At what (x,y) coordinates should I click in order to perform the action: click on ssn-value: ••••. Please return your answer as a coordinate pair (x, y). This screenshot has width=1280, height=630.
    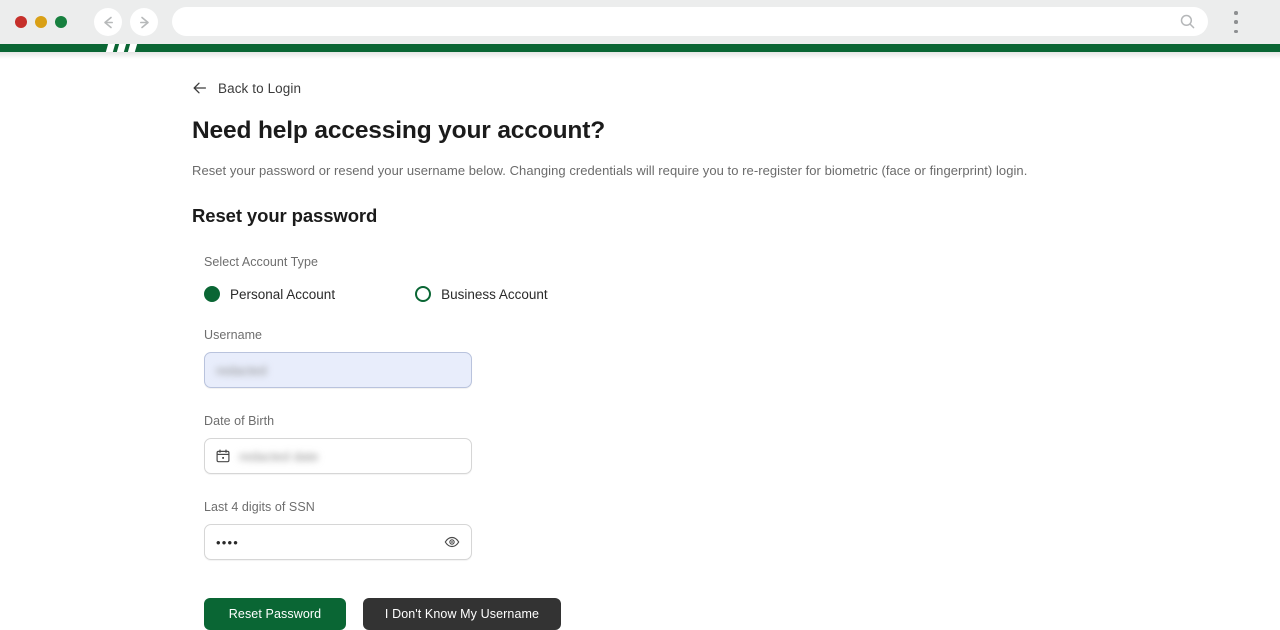
    Looking at the image, I should click on (228, 542).